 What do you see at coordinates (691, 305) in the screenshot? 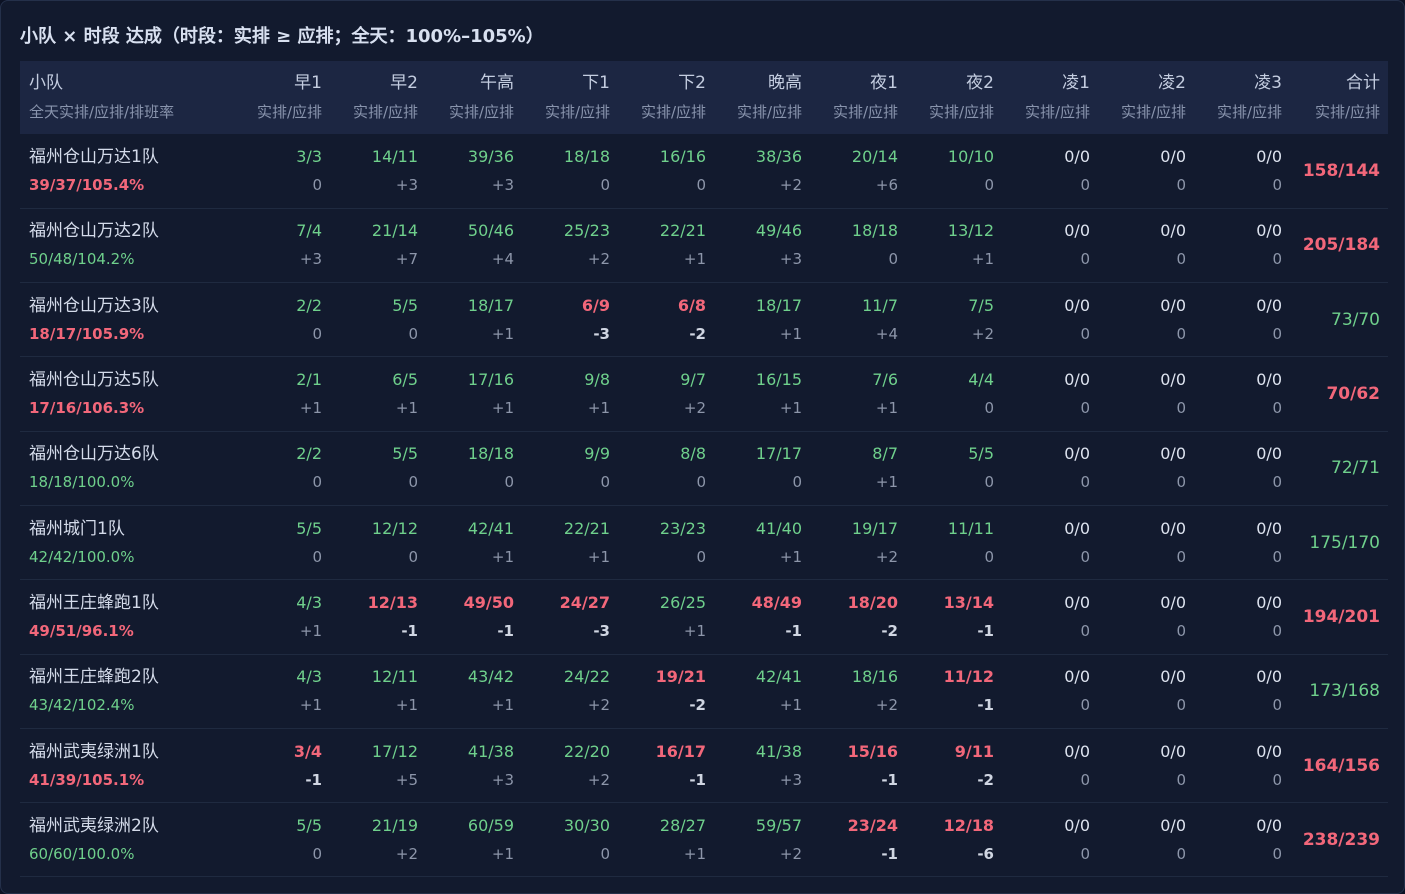
I see `slot-value: 6/8` at bounding box center [691, 305].